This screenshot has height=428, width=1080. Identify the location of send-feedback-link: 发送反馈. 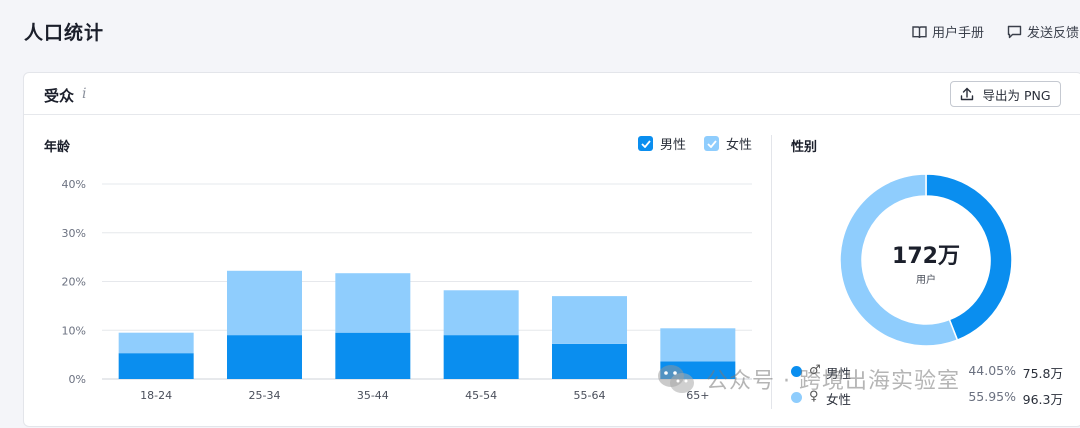
(1043, 31).